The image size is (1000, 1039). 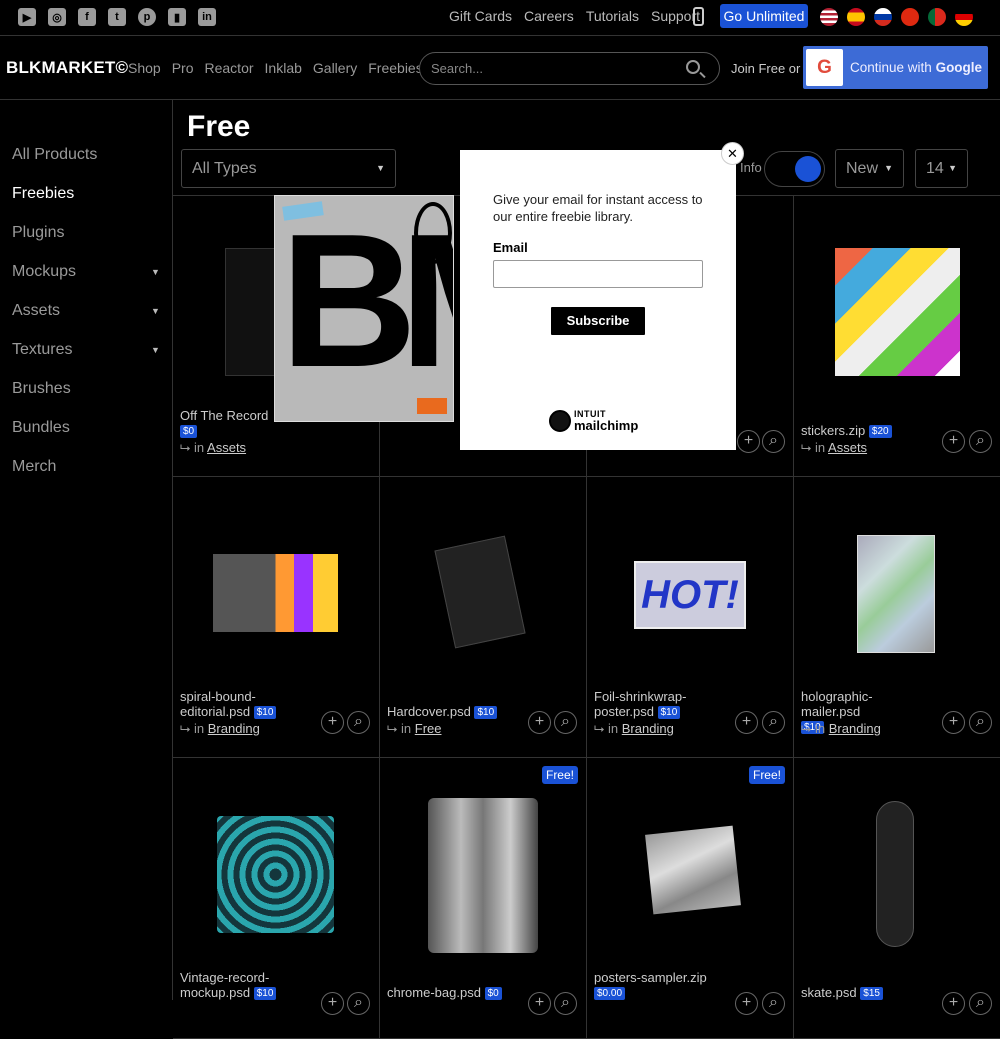 What do you see at coordinates (224, 415) in the screenshot?
I see `product-name-text: Off The Record` at bounding box center [224, 415].